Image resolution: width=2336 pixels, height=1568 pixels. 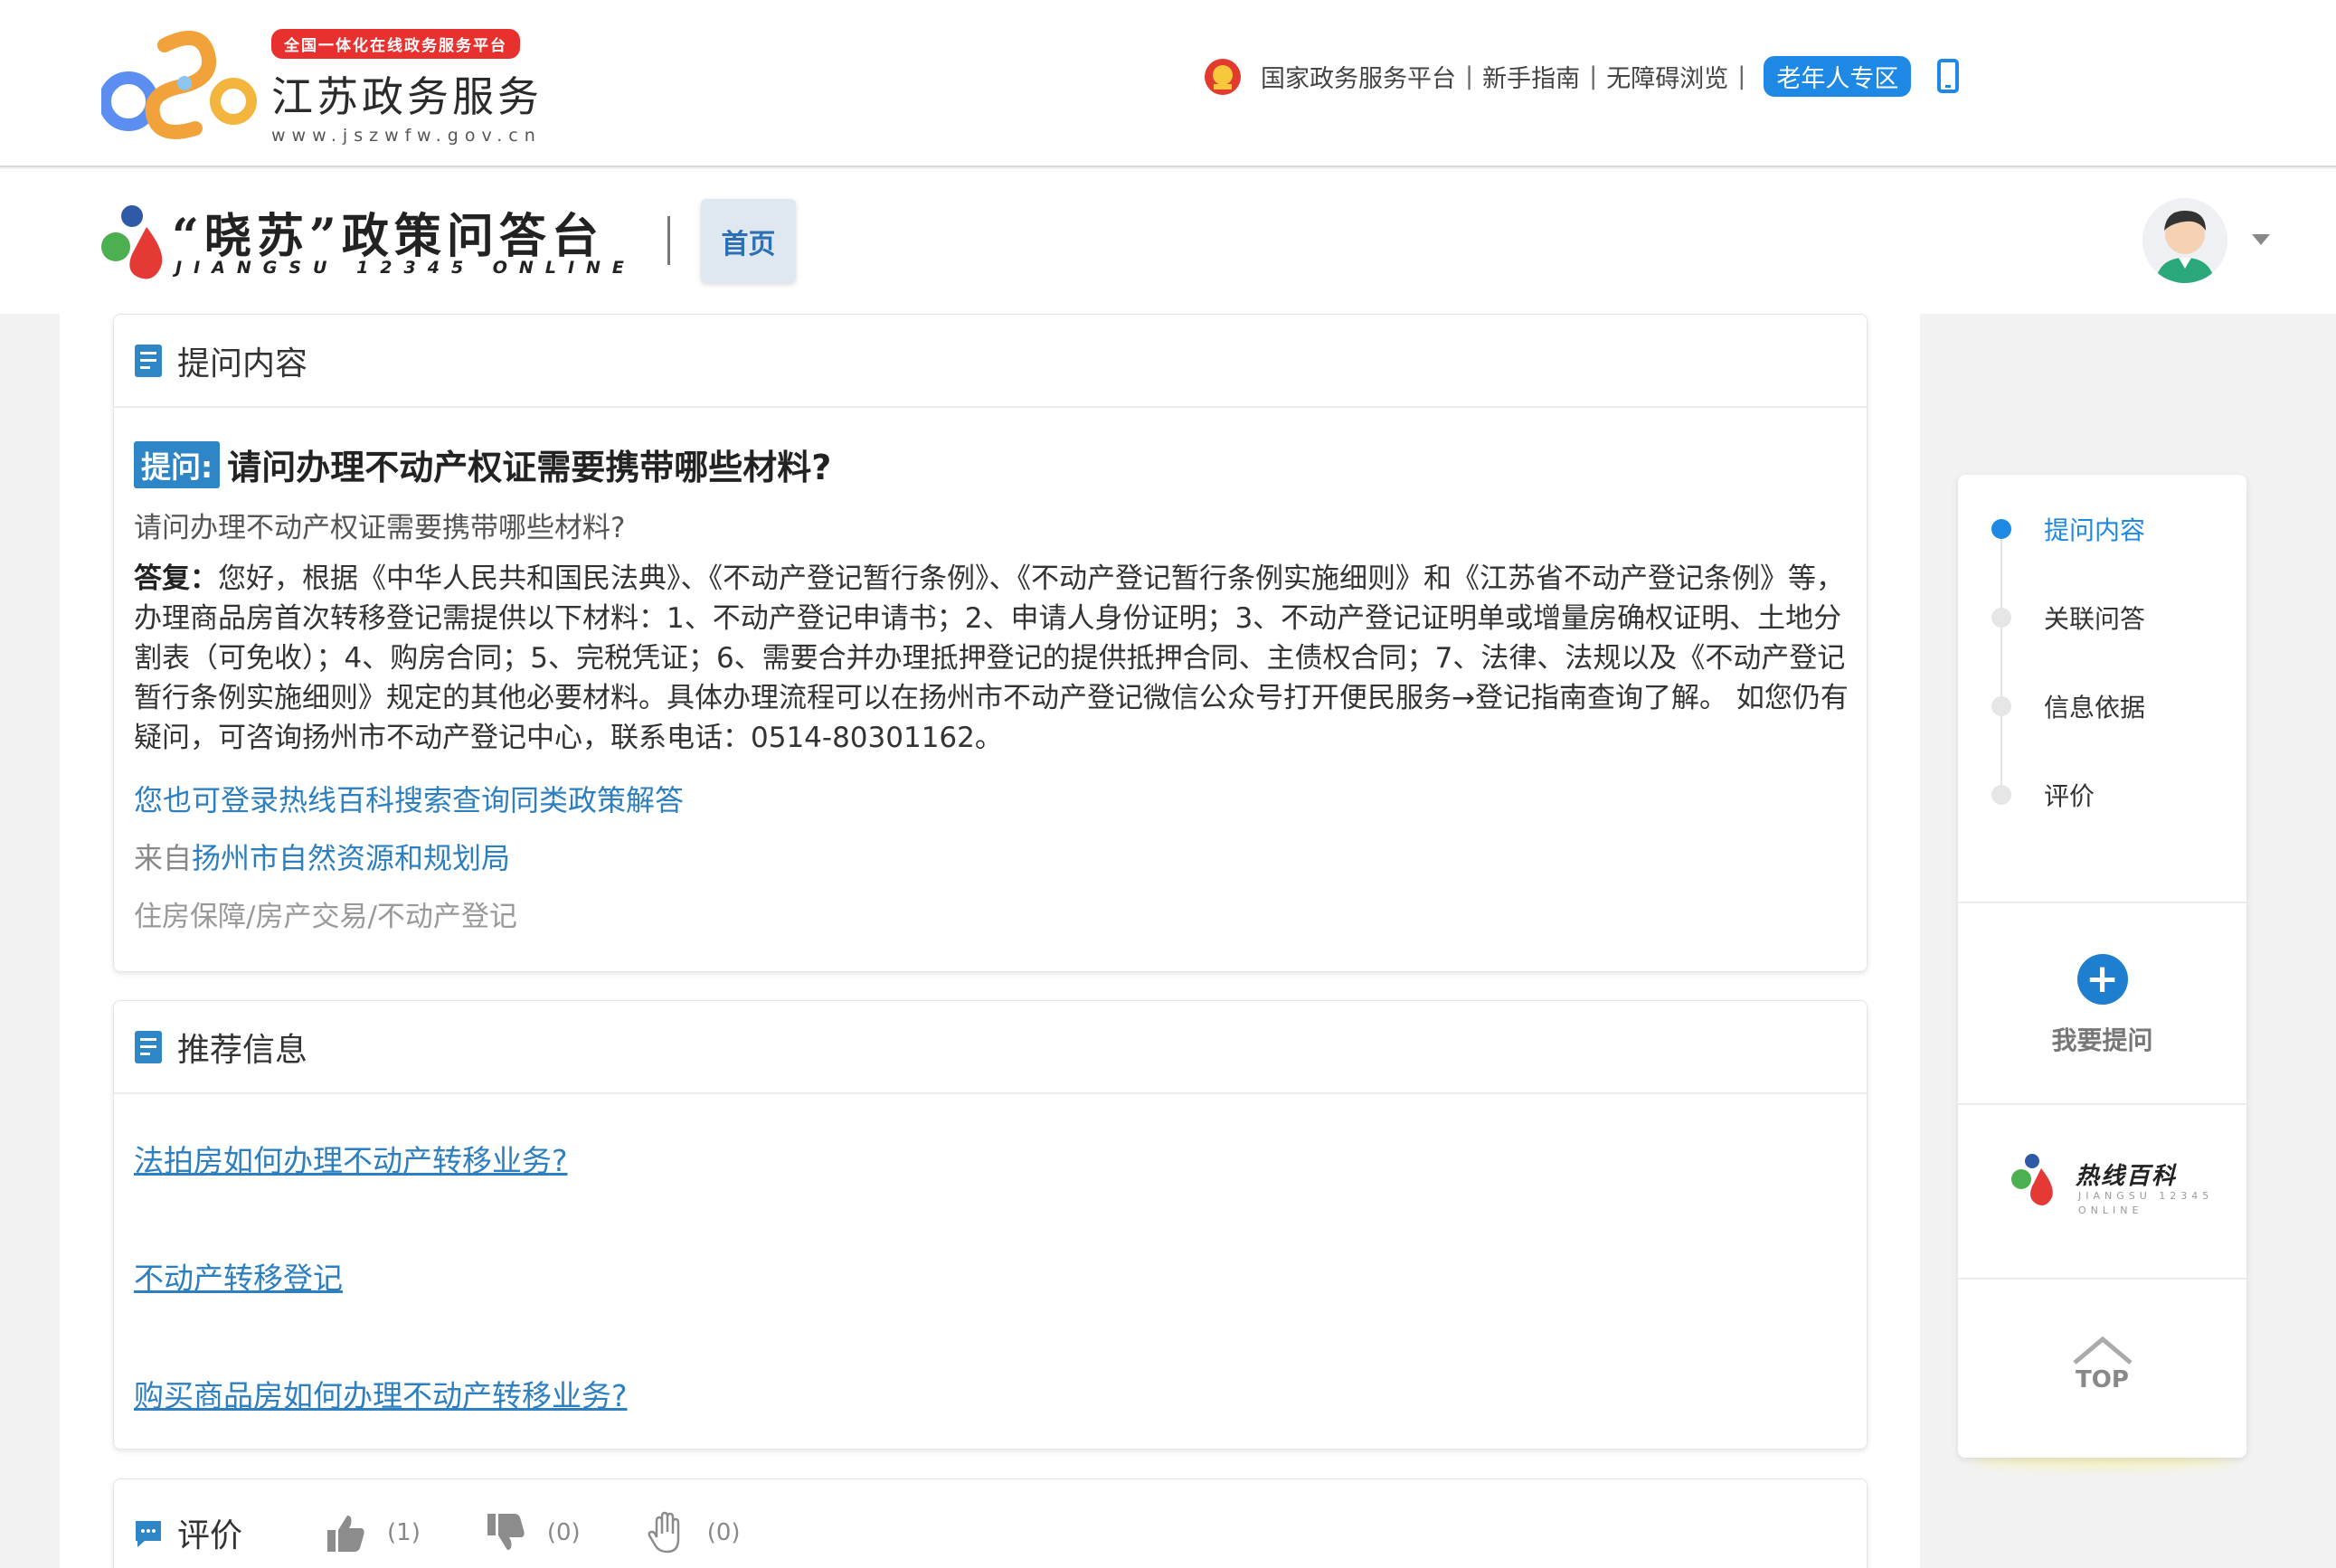 What do you see at coordinates (404, 1532) in the screenshot?
I see `like-count: (1)` at bounding box center [404, 1532].